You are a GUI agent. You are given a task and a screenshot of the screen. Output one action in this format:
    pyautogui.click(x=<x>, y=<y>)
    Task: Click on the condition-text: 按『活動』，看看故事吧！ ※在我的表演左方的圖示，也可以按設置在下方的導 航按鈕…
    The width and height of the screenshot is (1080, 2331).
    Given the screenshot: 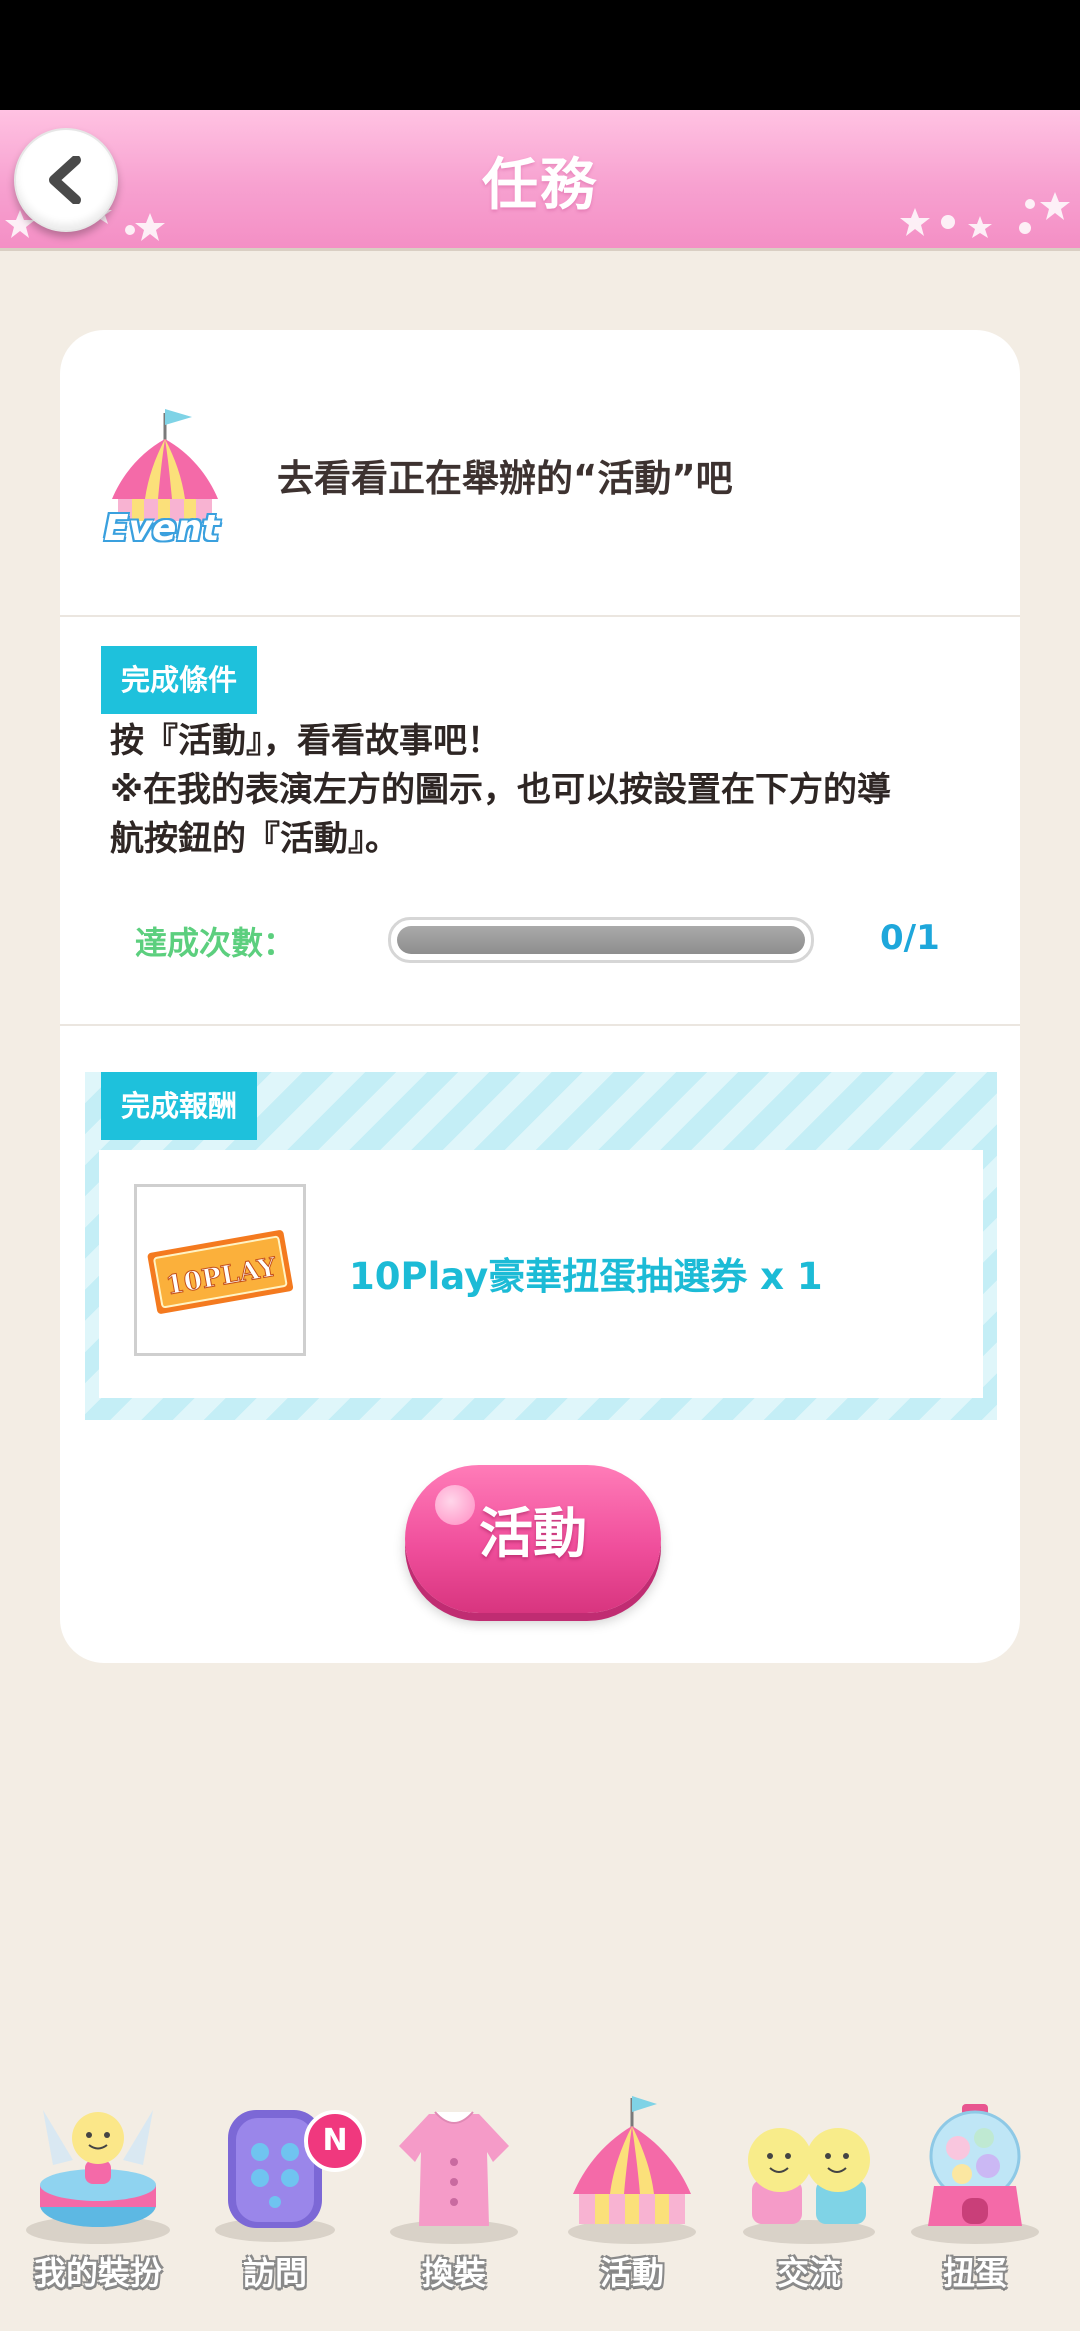 What is the action you would take?
    pyautogui.click(x=550, y=790)
    